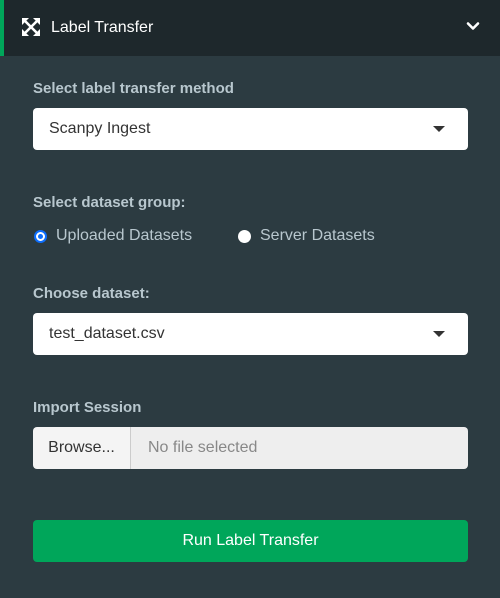 This screenshot has width=500, height=598. What do you see at coordinates (107, 333) in the screenshot?
I see `dataset-select-value: test_dataset.csv` at bounding box center [107, 333].